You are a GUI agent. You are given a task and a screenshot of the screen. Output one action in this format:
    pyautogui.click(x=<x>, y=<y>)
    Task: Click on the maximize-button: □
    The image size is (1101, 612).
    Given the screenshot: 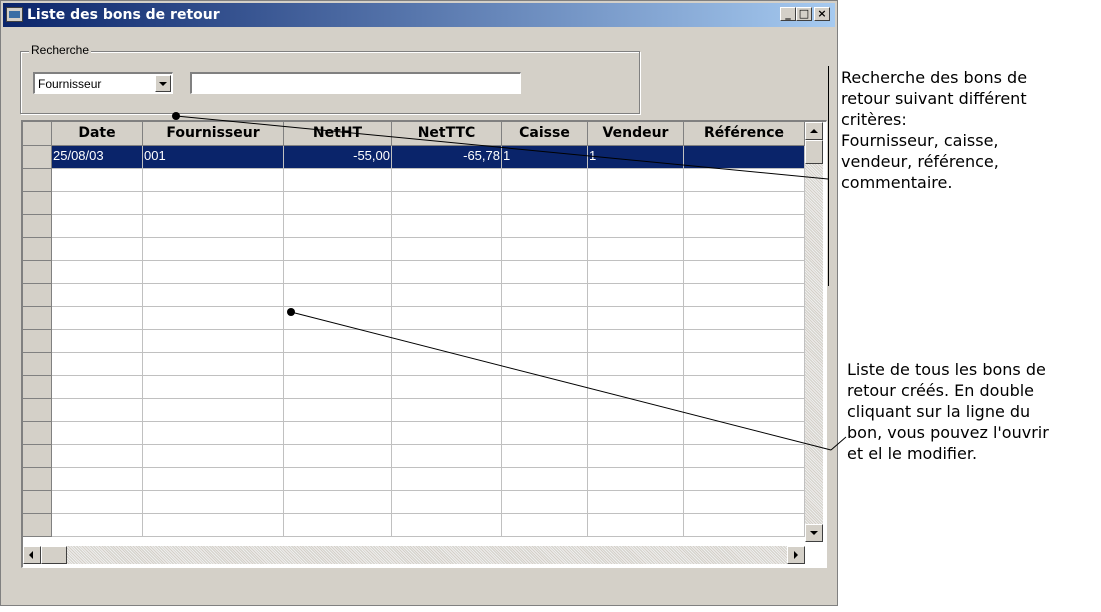 What is the action you would take?
    pyautogui.click(x=804, y=14)
    